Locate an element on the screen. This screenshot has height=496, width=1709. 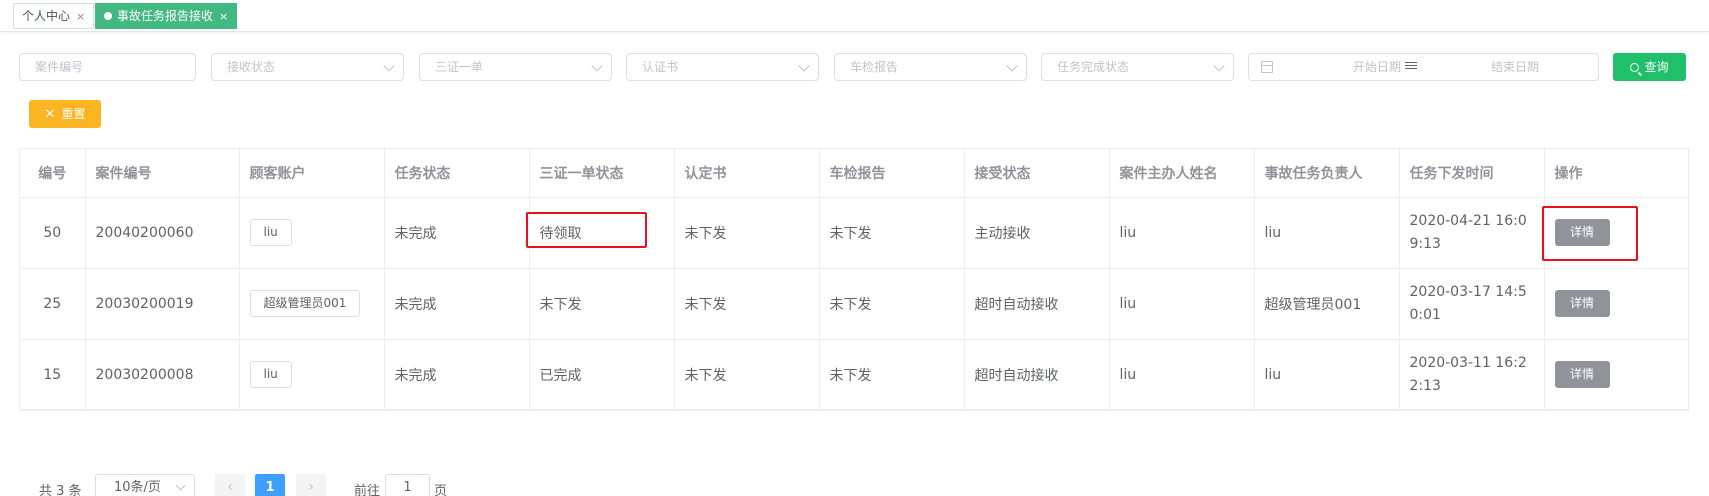
tab-label: 事故任务报告接收 is located at coordinates (165, 16).